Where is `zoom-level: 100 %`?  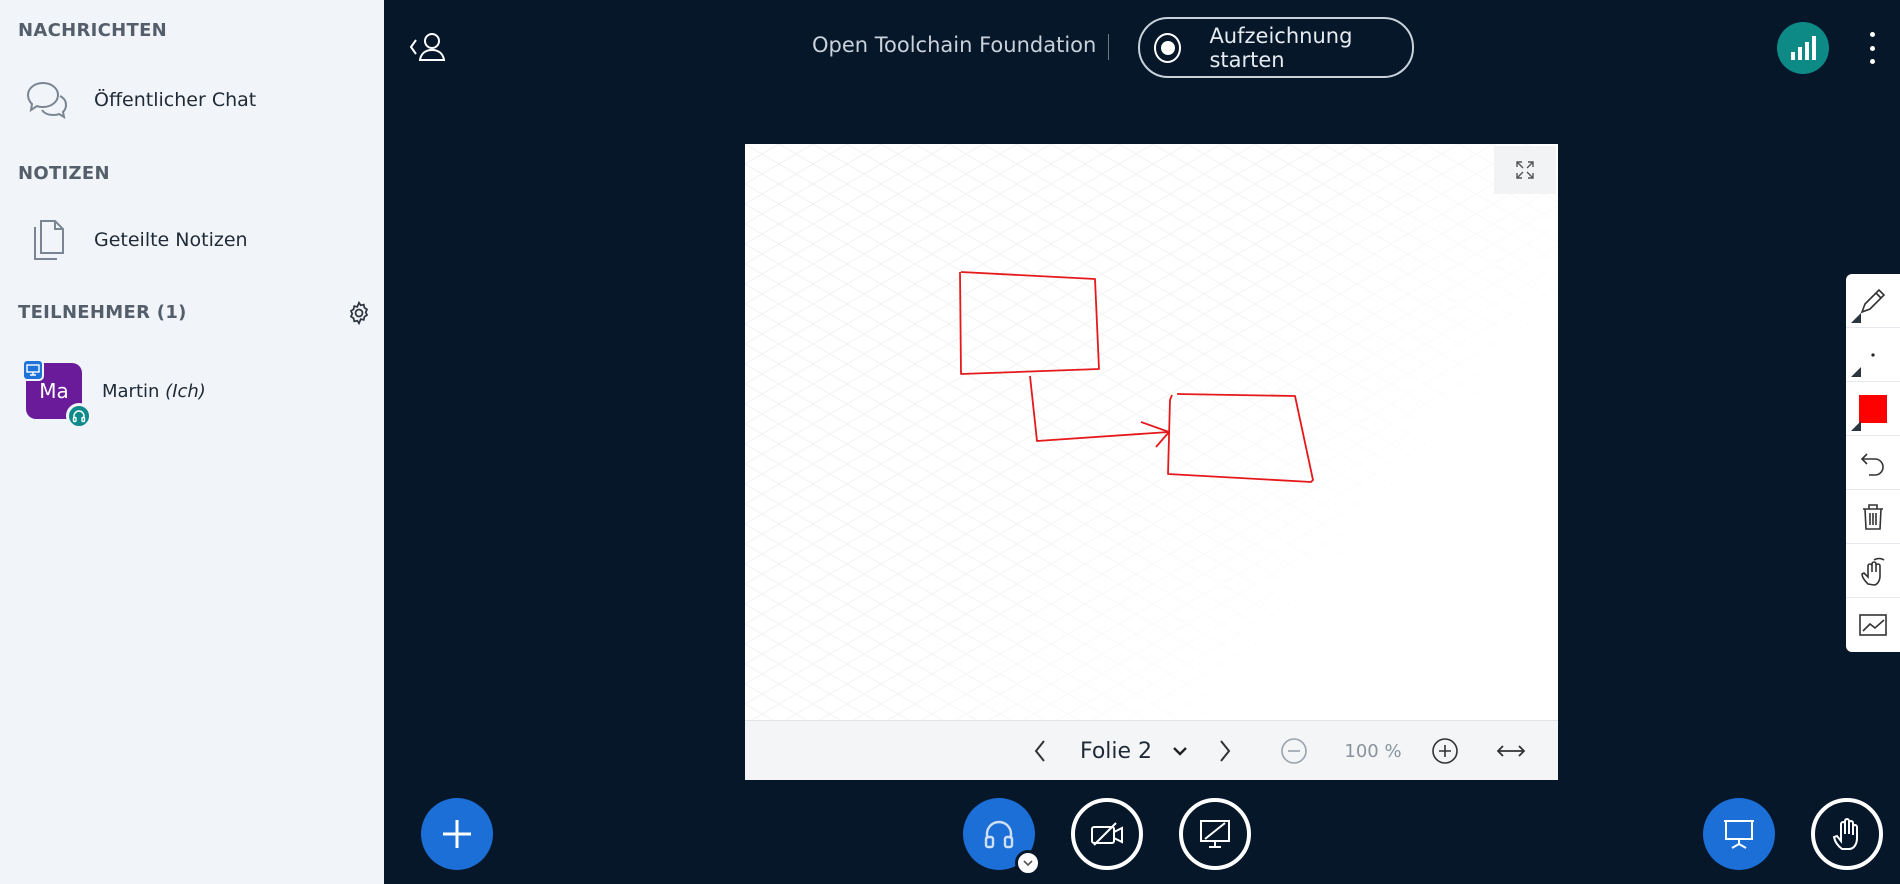
zoom-level: 100 % is located at coordinates (1373, 751).